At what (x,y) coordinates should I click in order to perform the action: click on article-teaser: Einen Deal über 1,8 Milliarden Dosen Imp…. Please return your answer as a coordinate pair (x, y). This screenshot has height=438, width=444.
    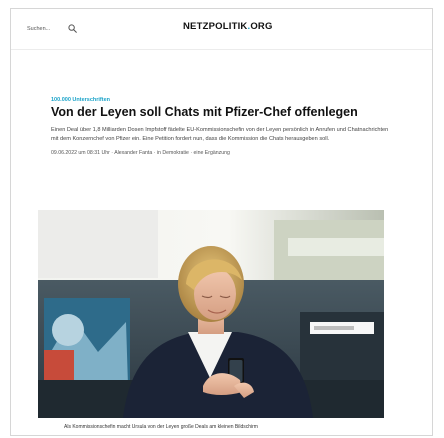
    Looking at the image, I should click on (220, 134).